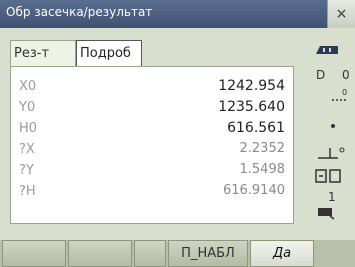 Image resolution: width=355 pixels, height=267 pixels. Describe the element at coordinates (27, 107) in the screenshot. I see `result-label: Y0` at that location.